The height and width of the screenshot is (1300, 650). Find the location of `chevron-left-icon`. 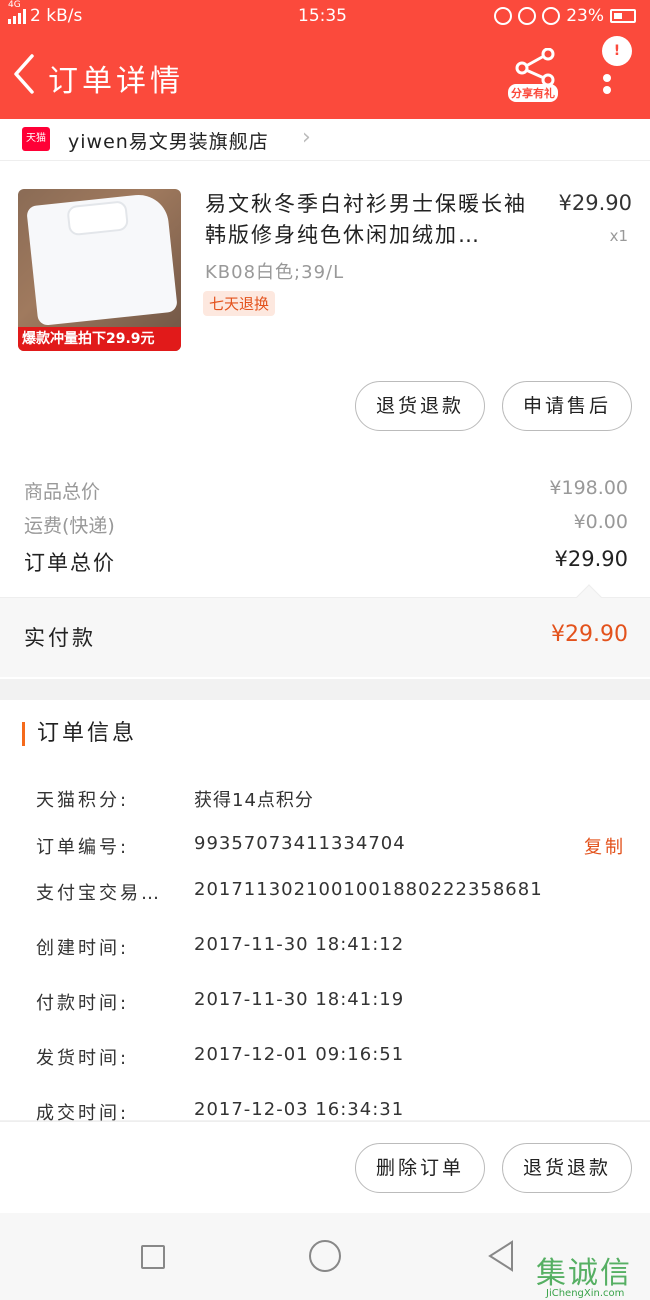

chevron-left-icon is located at coordinates (24, 74).